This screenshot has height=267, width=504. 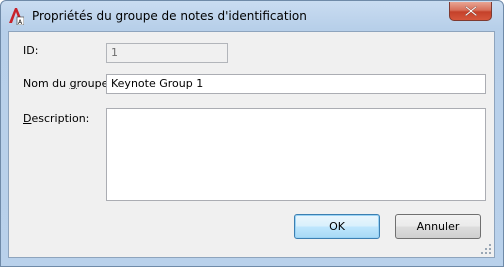 What do you see at coordinates (167, 53) in the screenshot?
I see `id-field: 1` at bounding box center [167, 53].